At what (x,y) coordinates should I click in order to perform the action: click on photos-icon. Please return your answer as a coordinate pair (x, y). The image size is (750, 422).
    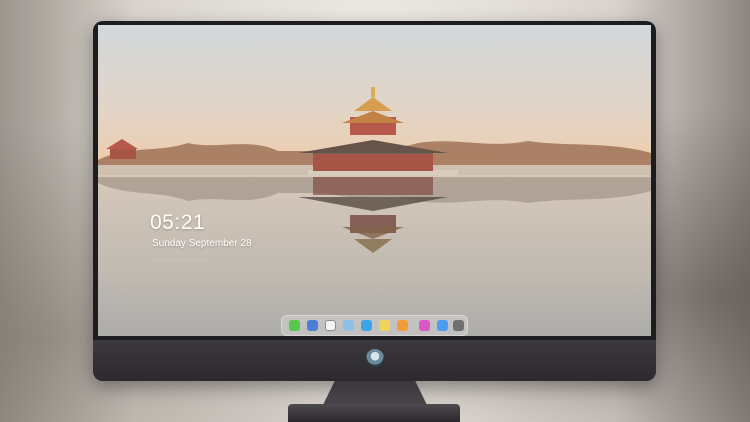
    Looking at the image, I should click on (402, 325).